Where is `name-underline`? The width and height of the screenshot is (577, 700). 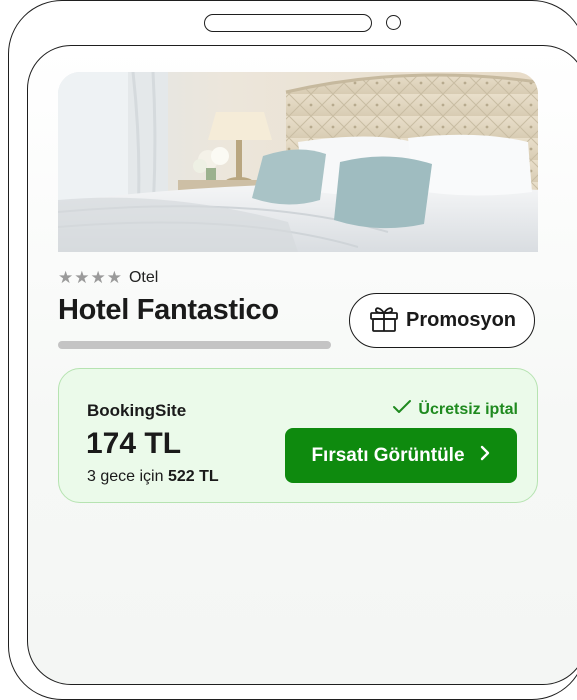 name-underline is located at coordinates (194, 345).